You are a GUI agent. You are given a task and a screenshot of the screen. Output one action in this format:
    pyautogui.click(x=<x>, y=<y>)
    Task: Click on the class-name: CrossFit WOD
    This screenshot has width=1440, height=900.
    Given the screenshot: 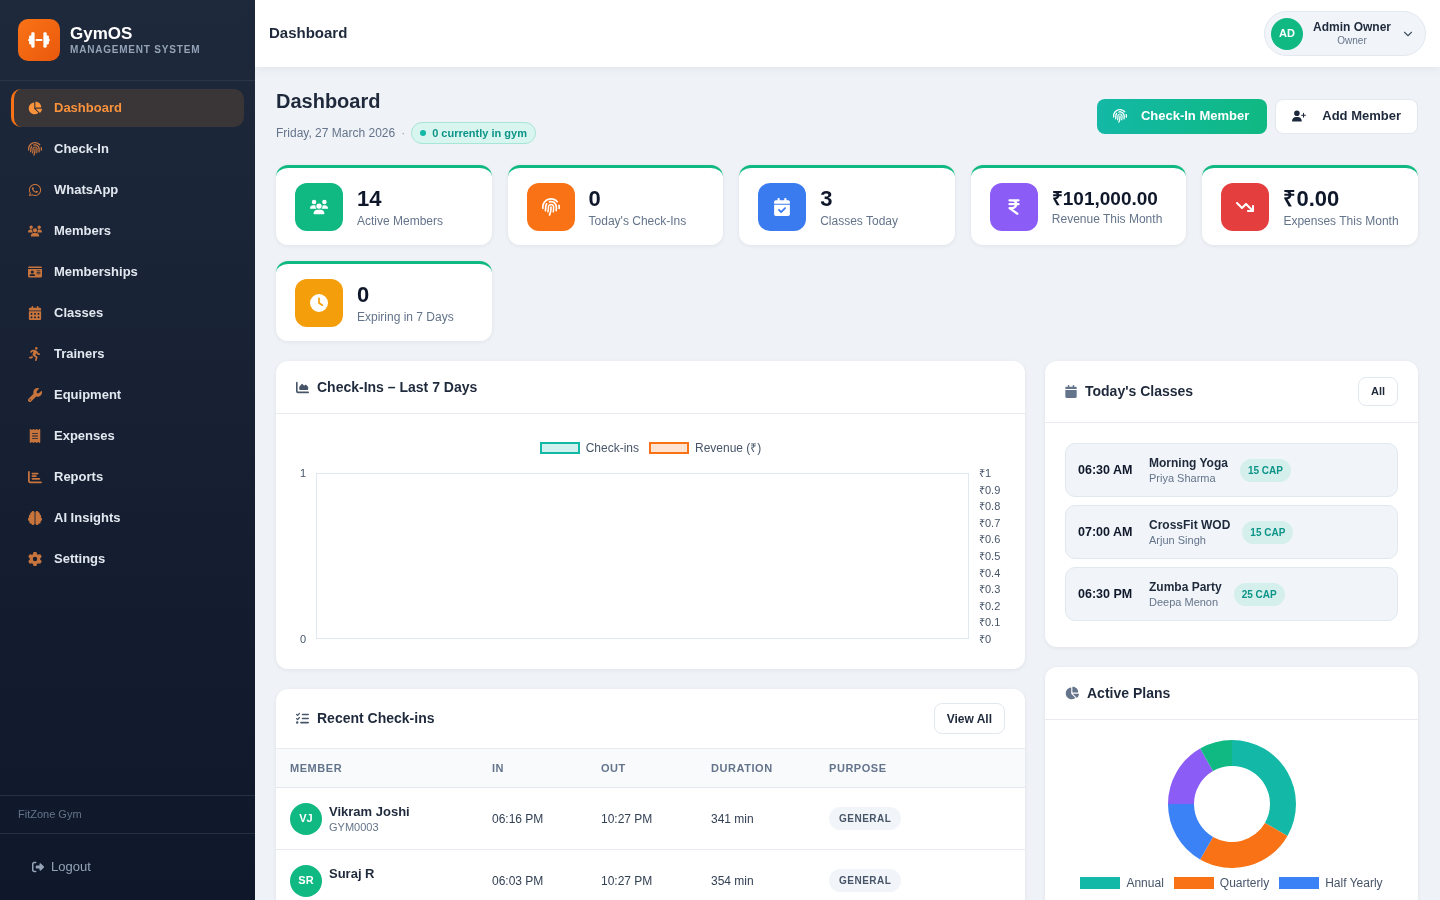 What is the action you would take?
    pyautogui.click(x=1190, y=524)
    